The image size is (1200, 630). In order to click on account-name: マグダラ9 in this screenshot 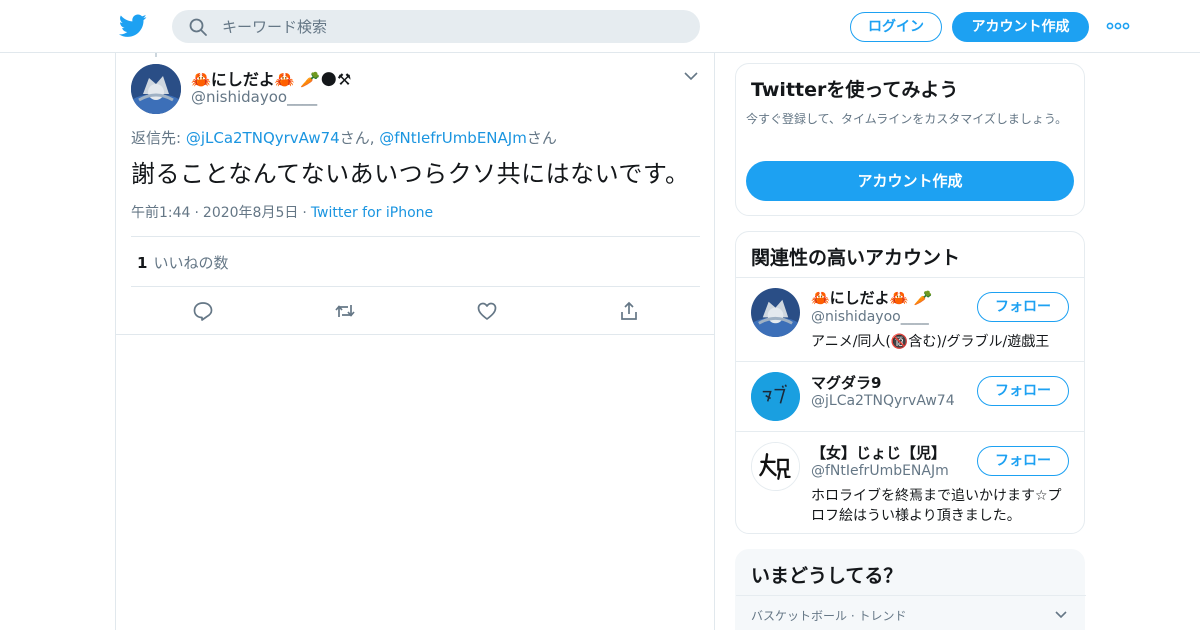, I will do `click(846, 382)`.